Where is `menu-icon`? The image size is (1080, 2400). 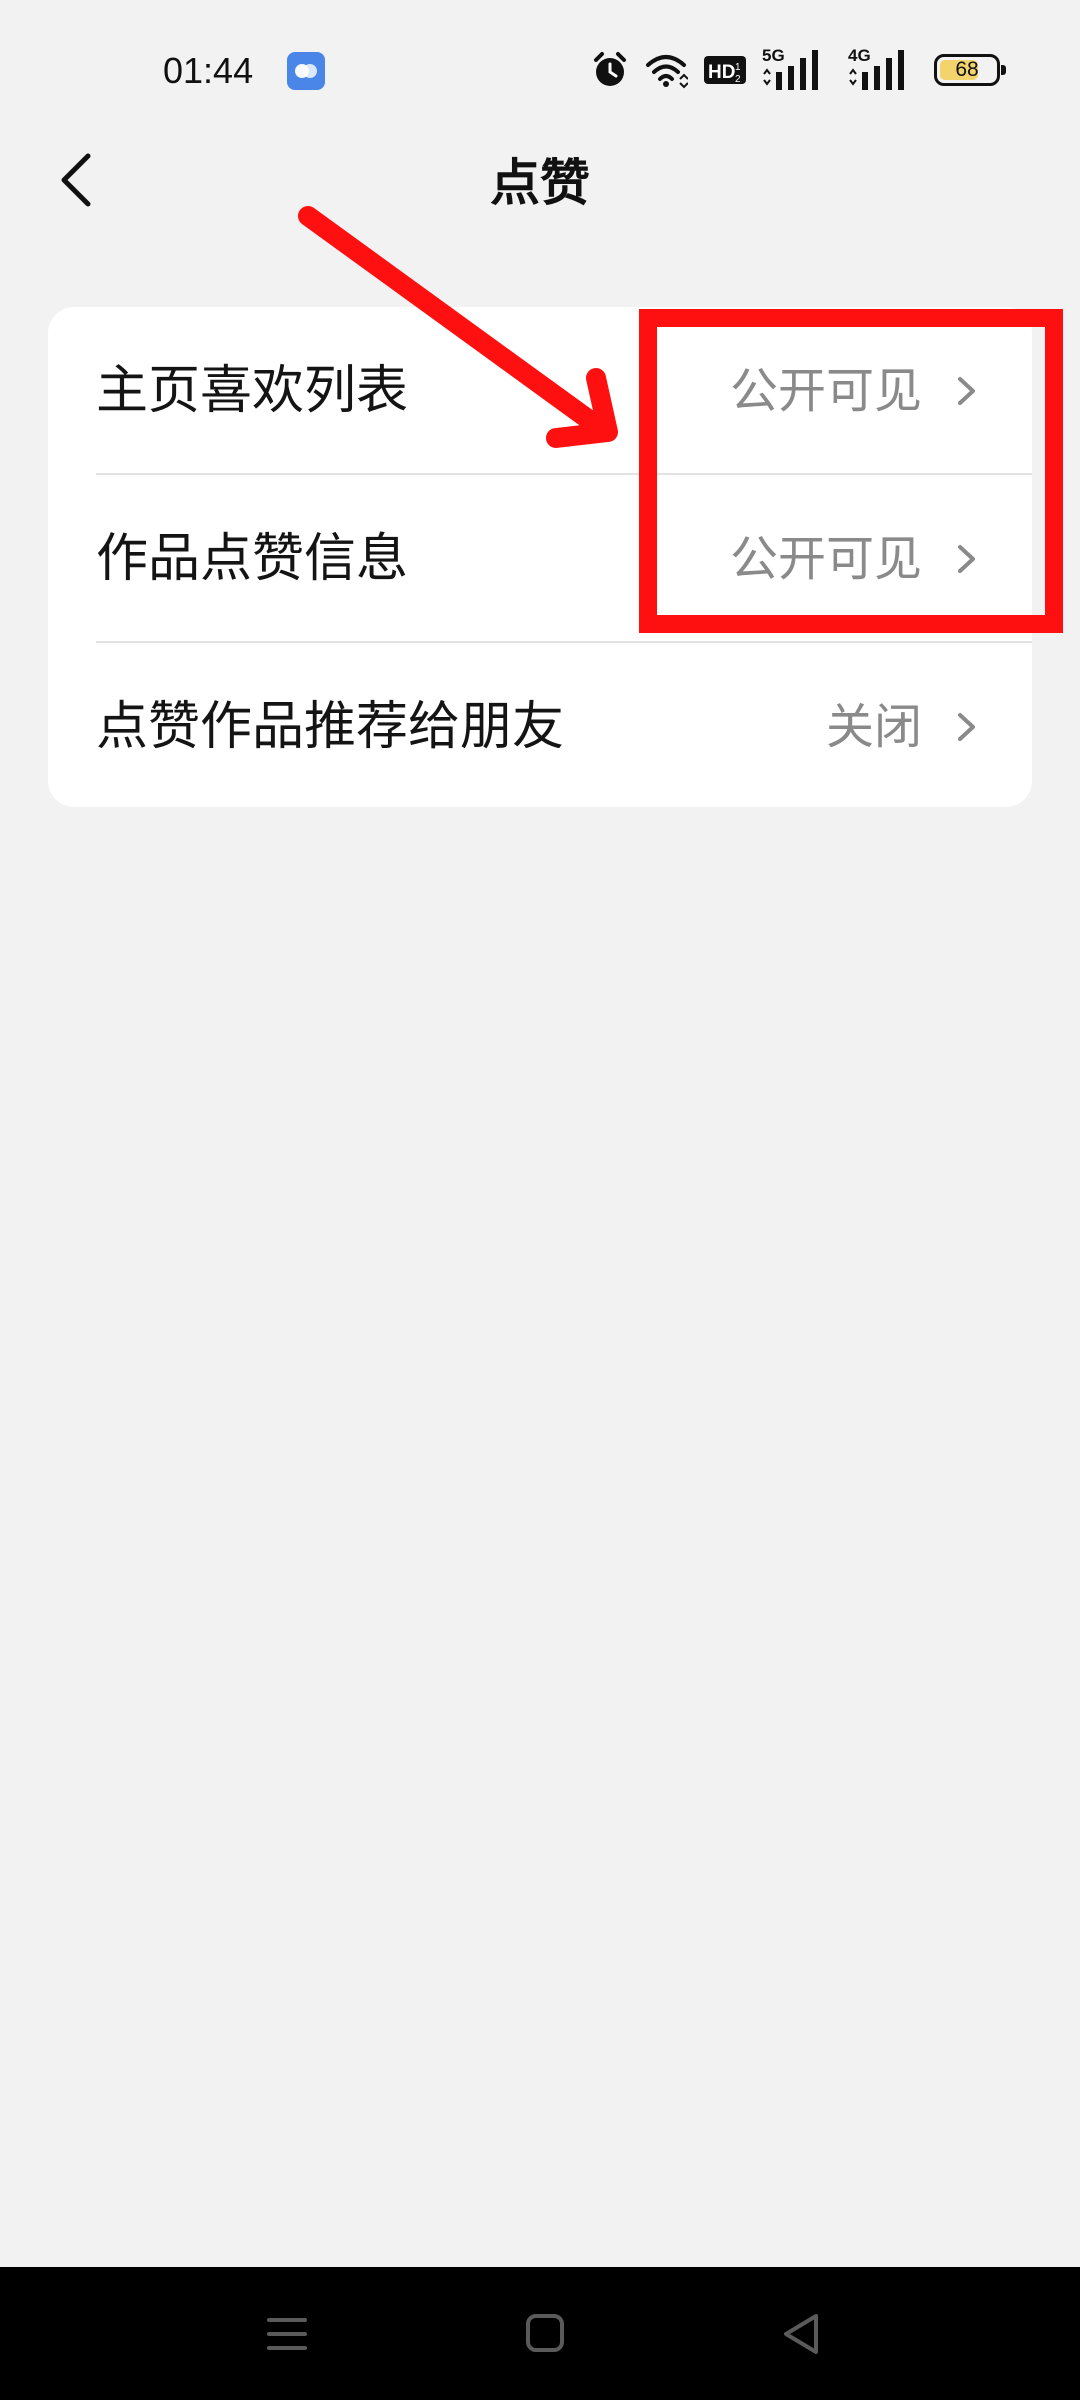 menu-icon is located at coordinates (287, 2334).